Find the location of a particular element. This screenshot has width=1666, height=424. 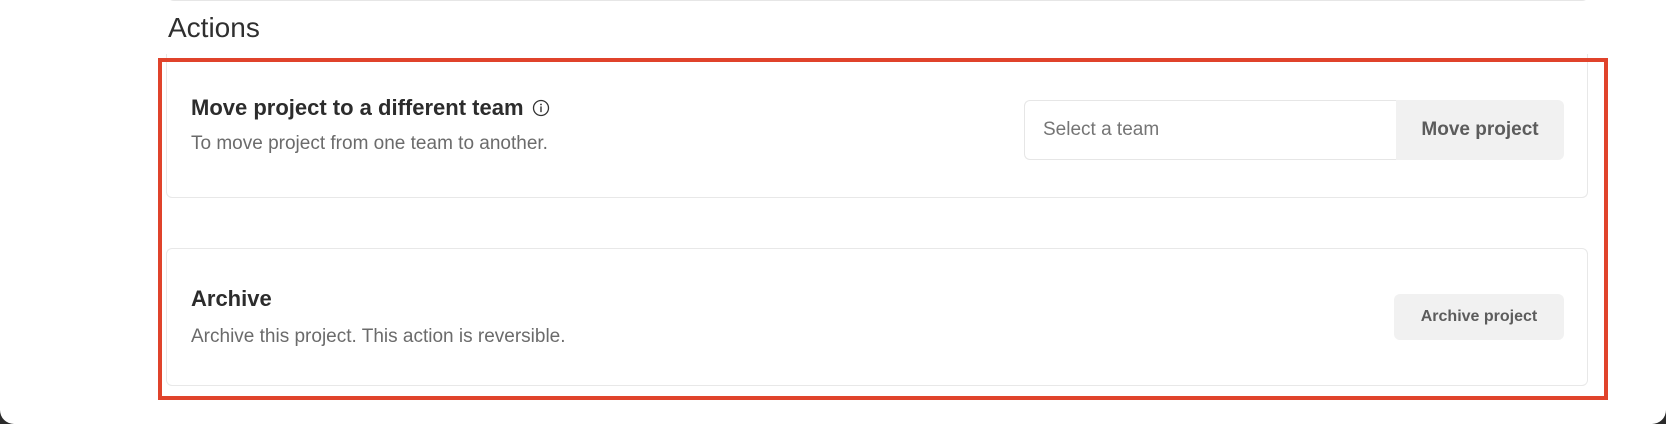

archive-project-button: Archive project is located at coordinates (1479, 317).